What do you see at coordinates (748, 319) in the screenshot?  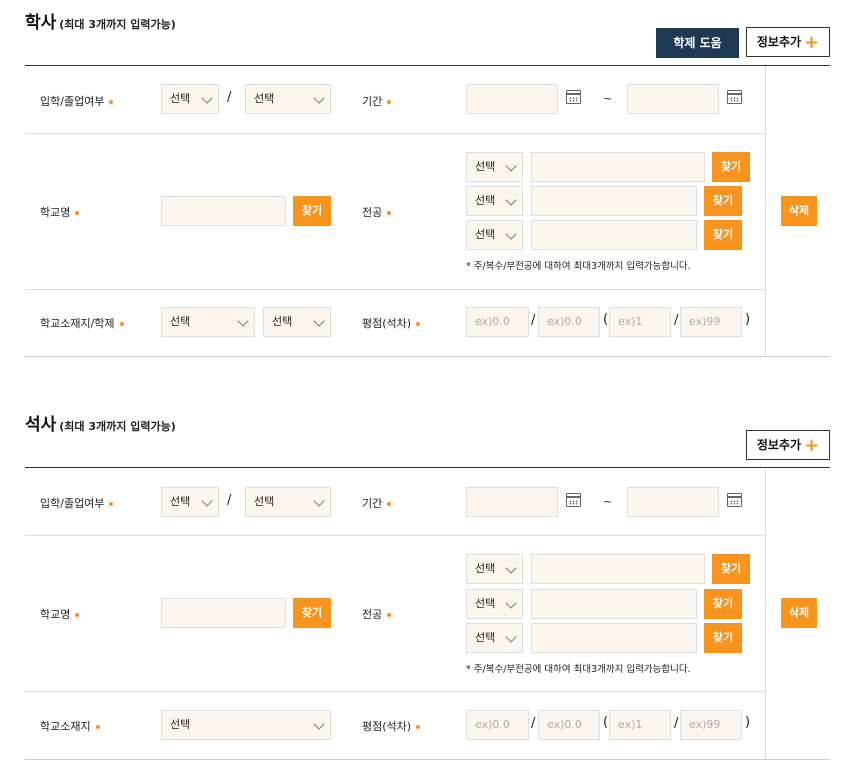 I see `paren-close: )` at bounding box center [748, 319].